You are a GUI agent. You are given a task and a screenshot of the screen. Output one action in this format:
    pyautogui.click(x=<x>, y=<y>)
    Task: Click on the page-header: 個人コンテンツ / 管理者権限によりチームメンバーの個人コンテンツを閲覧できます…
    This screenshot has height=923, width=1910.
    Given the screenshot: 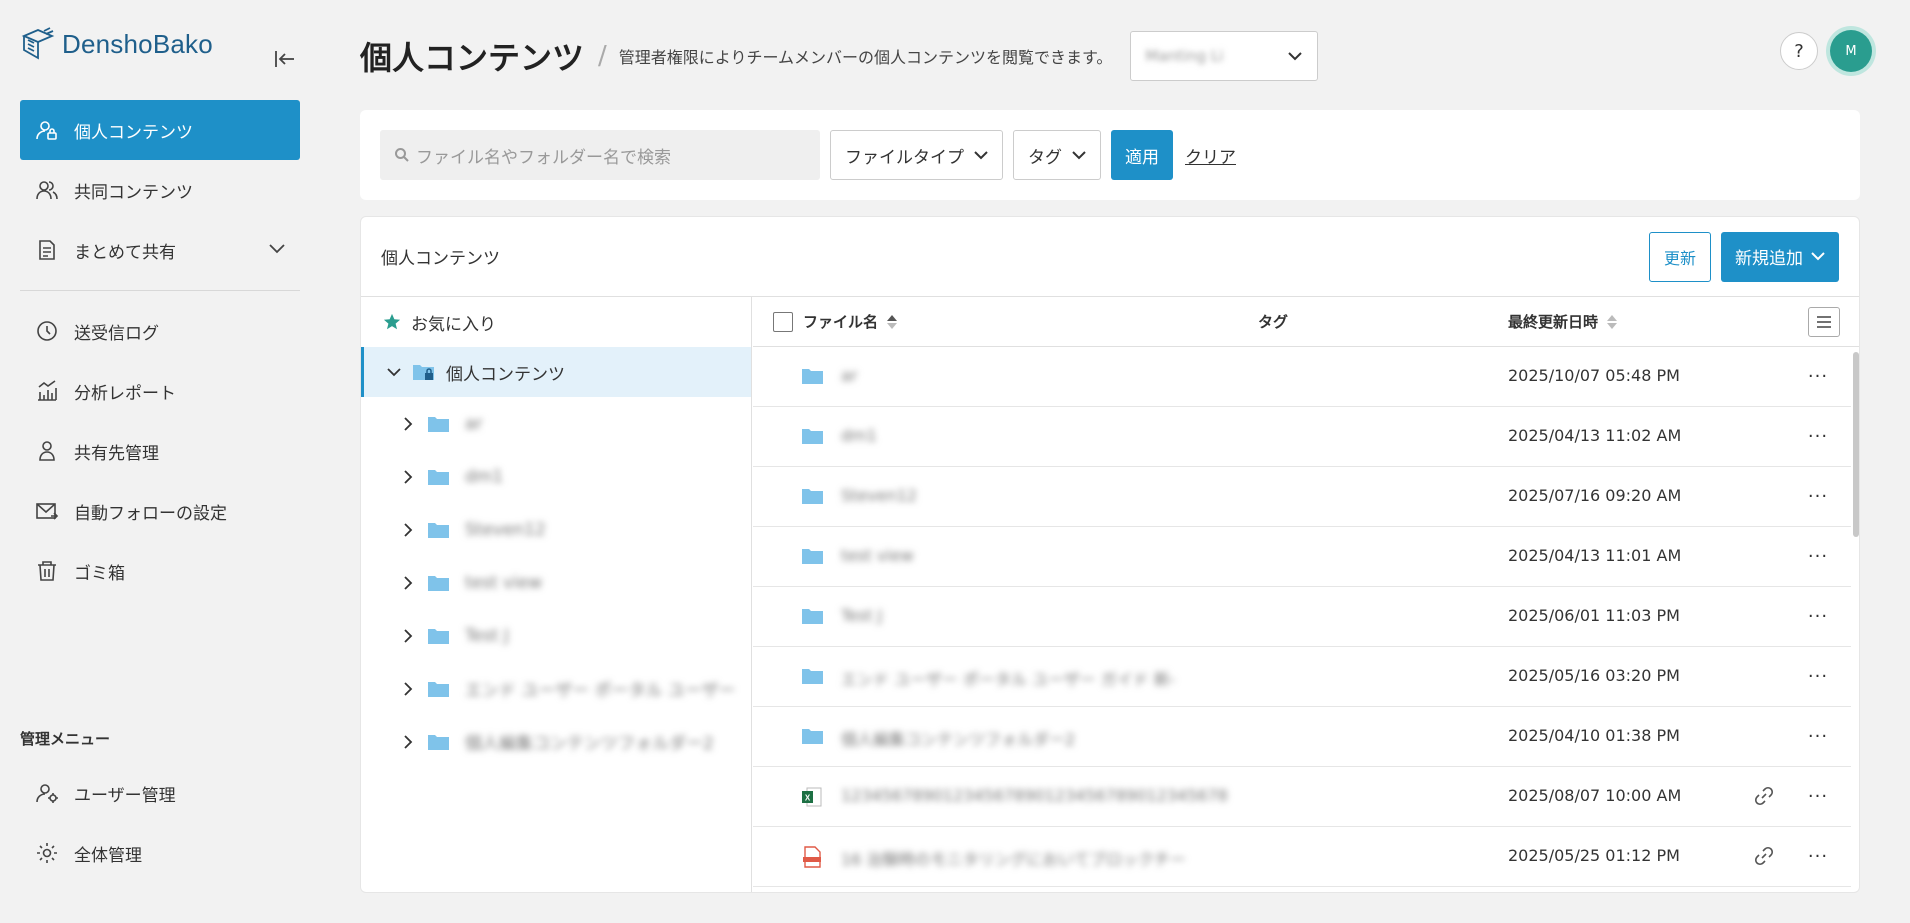 What is the action you would take?
    pyautogui.click(x=839, y=56)
    